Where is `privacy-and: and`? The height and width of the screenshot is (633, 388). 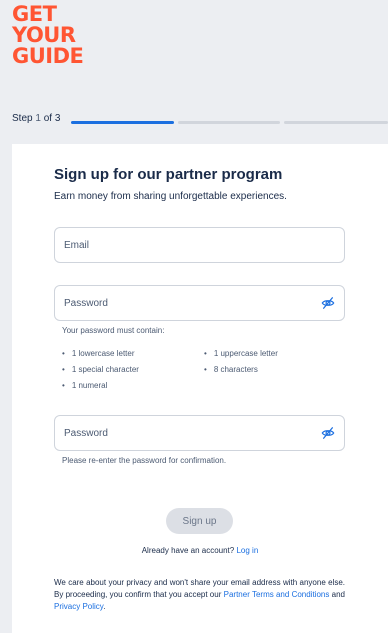
privacy-and: and is located at coordinates (338, 594).